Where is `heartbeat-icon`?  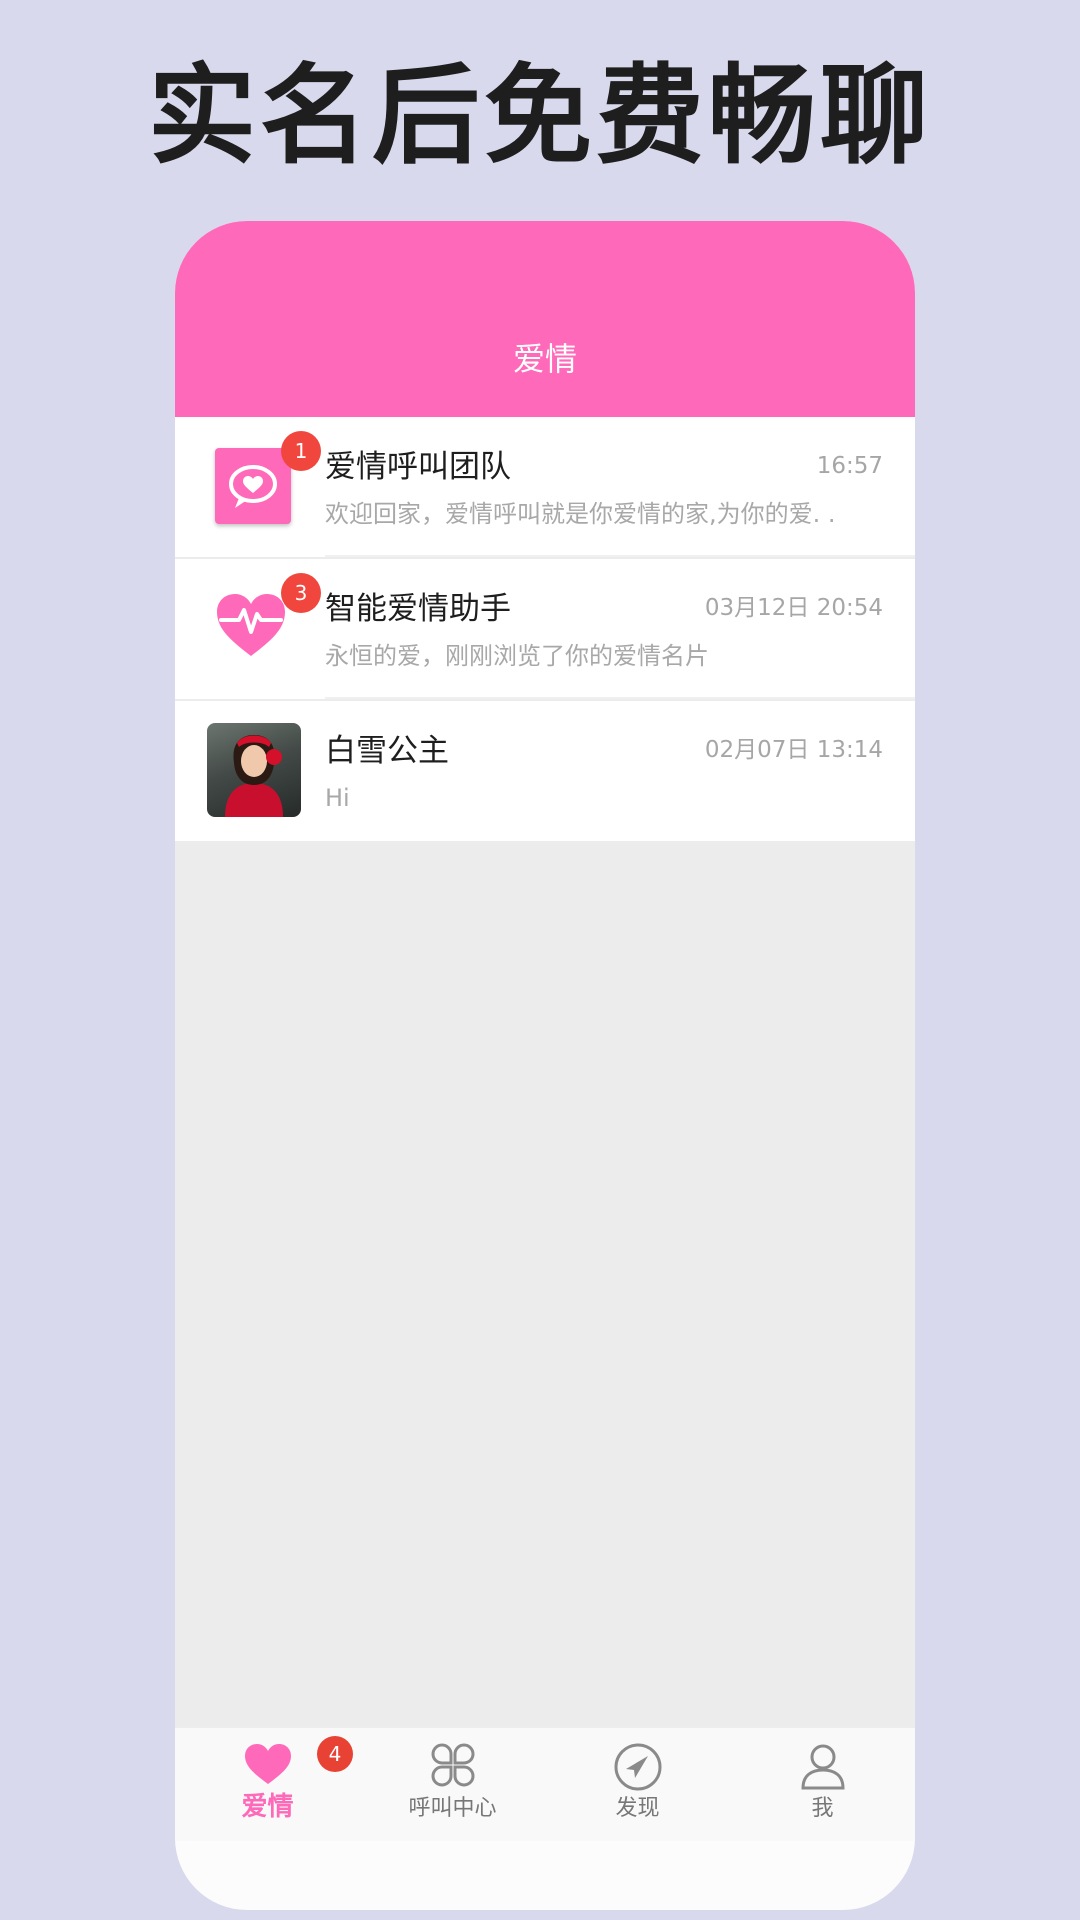 heartbeat-icon is located at coordinates (251, 625).